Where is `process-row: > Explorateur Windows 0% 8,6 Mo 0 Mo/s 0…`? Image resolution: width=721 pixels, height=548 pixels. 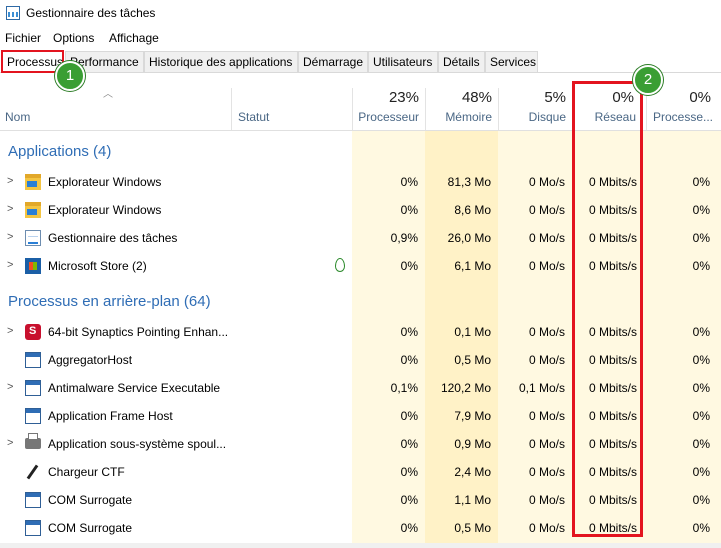 process-row: > Explorateur Windows 0% 8,6 Mo 0 Mo/s 0… is located at coordinates (360, 210).